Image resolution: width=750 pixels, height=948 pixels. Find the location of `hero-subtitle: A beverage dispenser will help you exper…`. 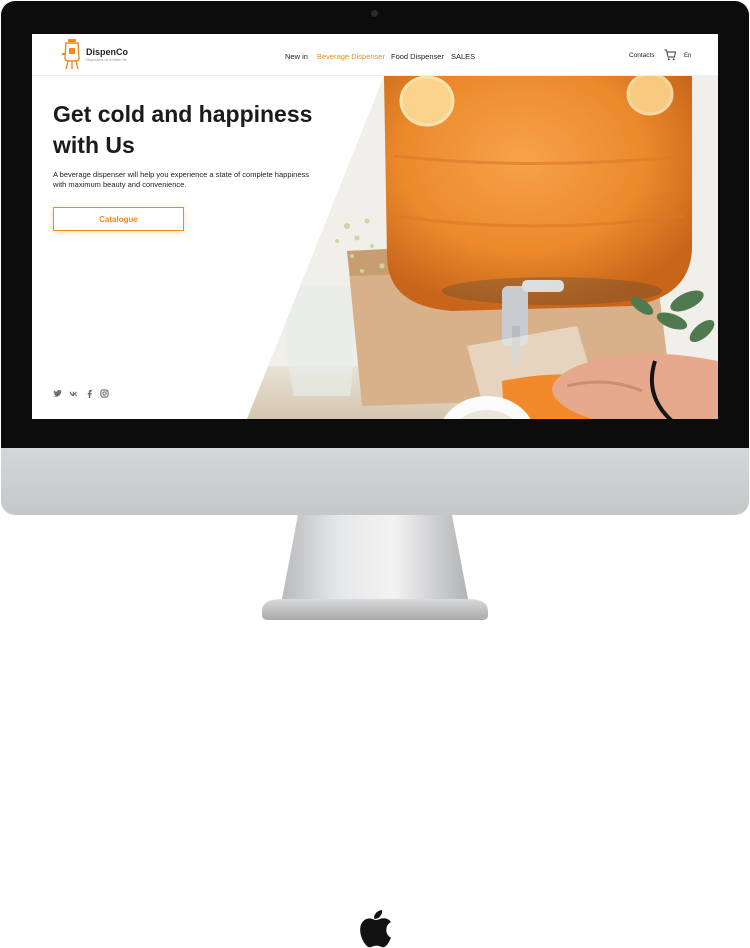

hero-subtitle: A beverage dispenser will help you exper… is located at coordinates (181, 179).